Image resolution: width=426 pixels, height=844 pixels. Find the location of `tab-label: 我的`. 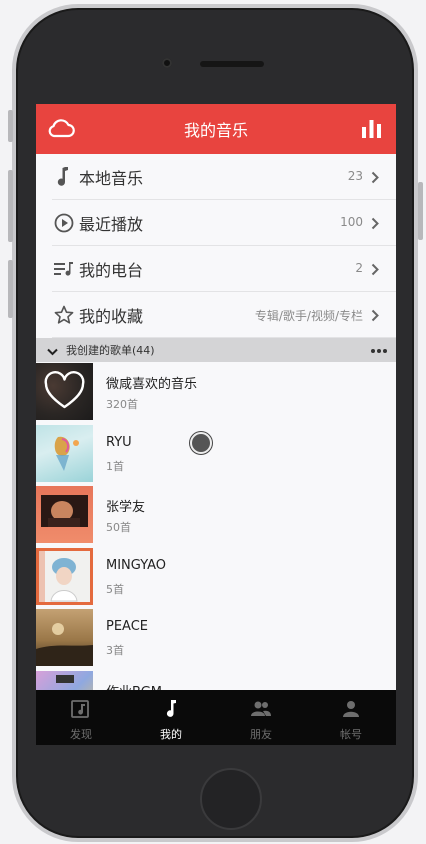

tab-label: 我的 is located at coordinates (171, 734).